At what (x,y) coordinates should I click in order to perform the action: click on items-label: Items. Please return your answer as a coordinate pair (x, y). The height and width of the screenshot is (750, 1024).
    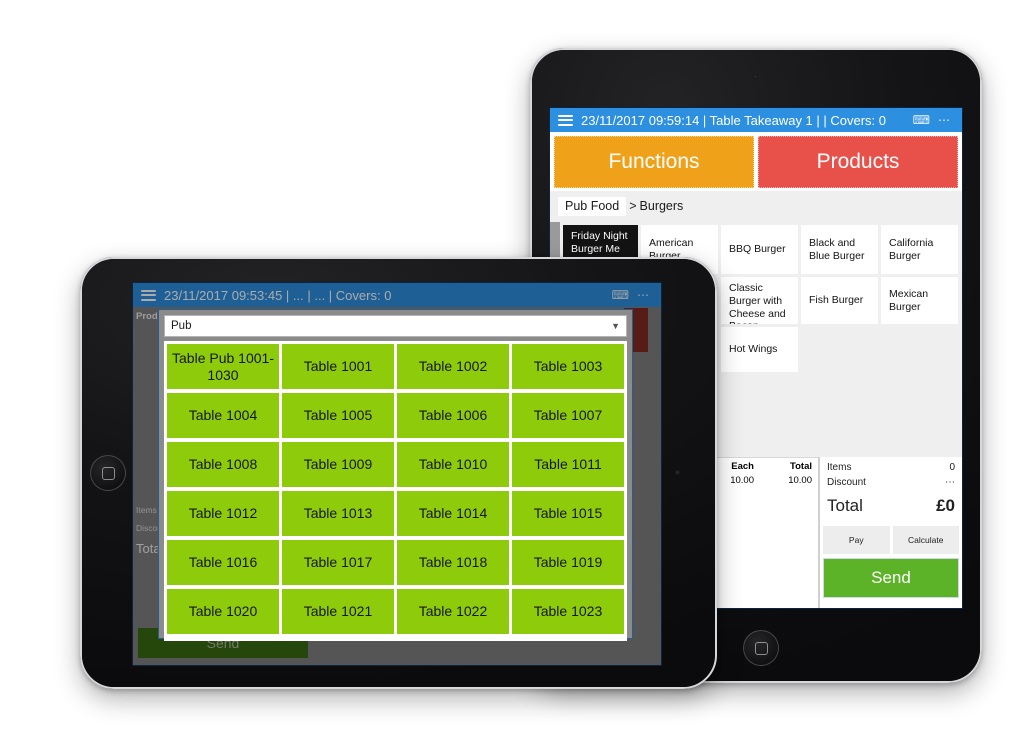
    Looking at the image, I should click on (839, 467).